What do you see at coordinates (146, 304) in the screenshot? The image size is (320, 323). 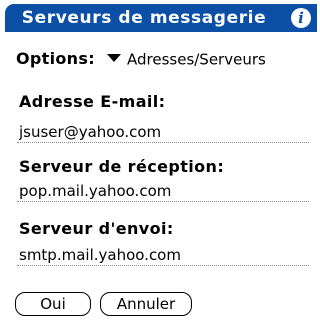 I see `cancel-button: Annuler` at bounding box center [146, 304].